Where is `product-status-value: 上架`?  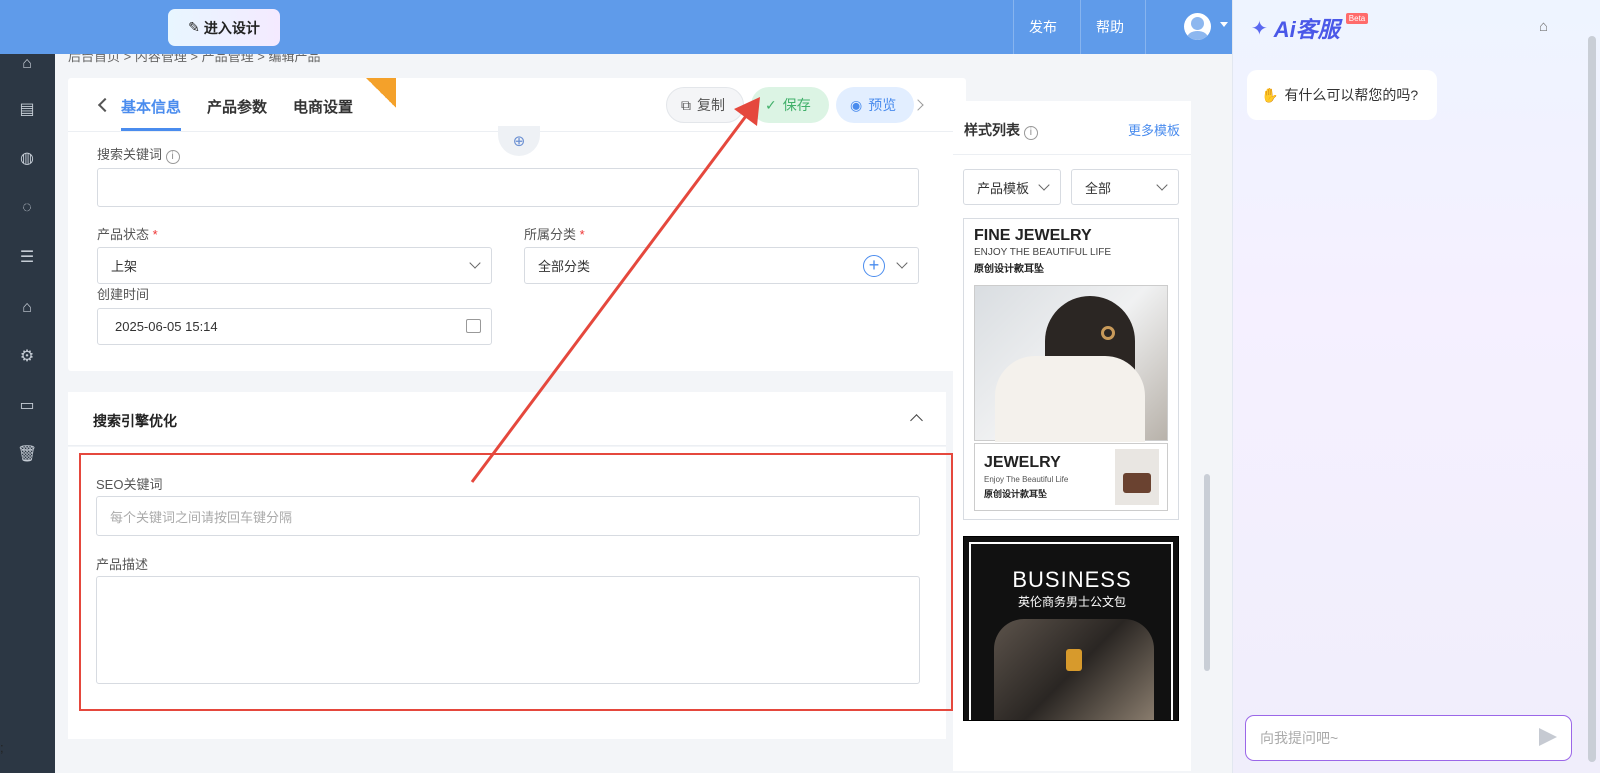
product-status-value: 上架 is located at coordinates (124, 266).